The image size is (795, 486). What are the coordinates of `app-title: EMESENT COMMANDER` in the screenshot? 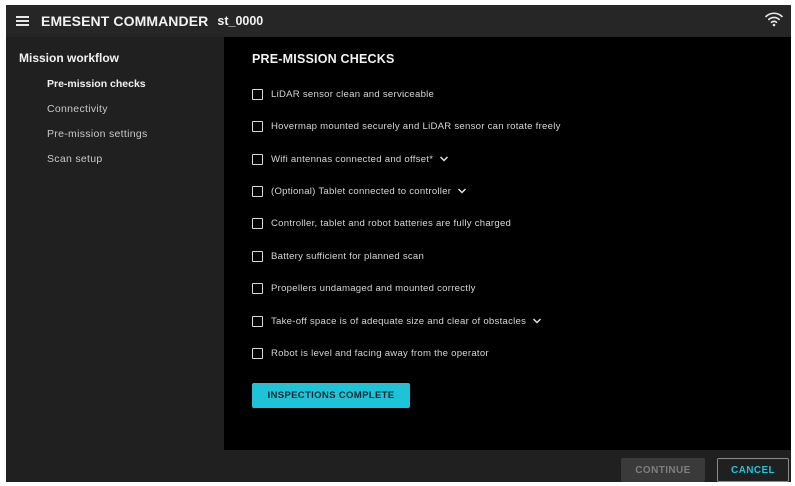 It's located at (125, 21).